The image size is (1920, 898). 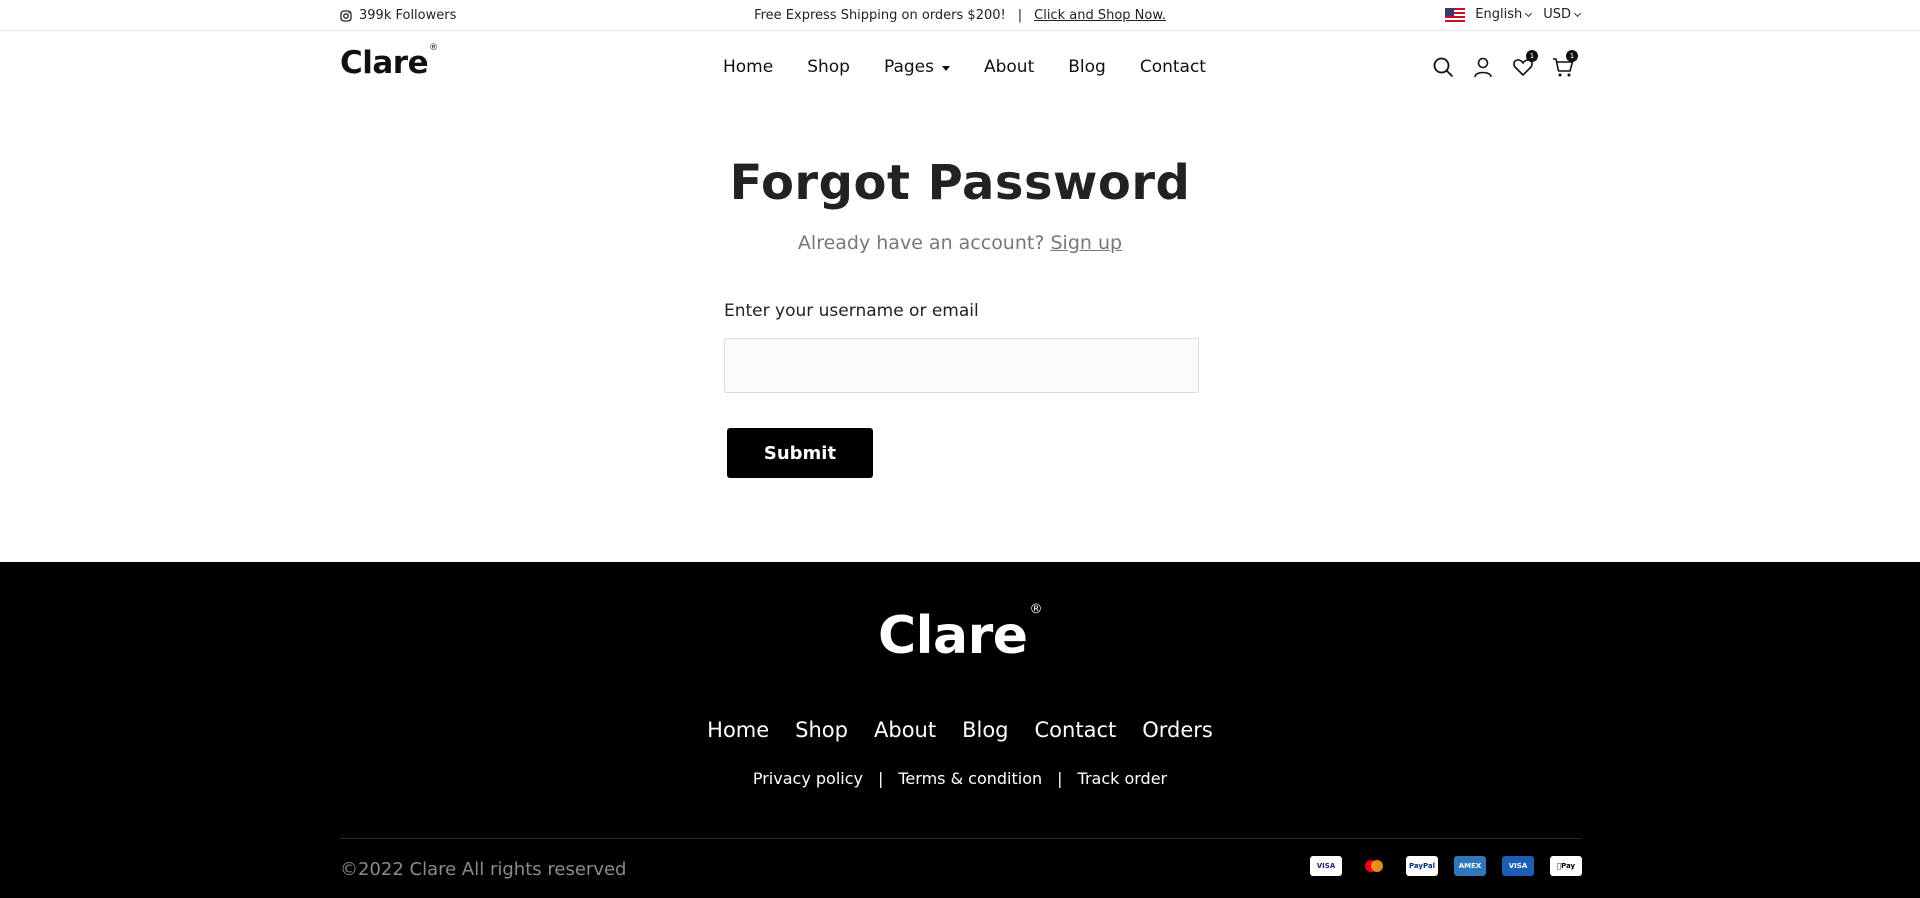 I want to click on wishlist-count-badge: 1, so click(x=1532, y=56).